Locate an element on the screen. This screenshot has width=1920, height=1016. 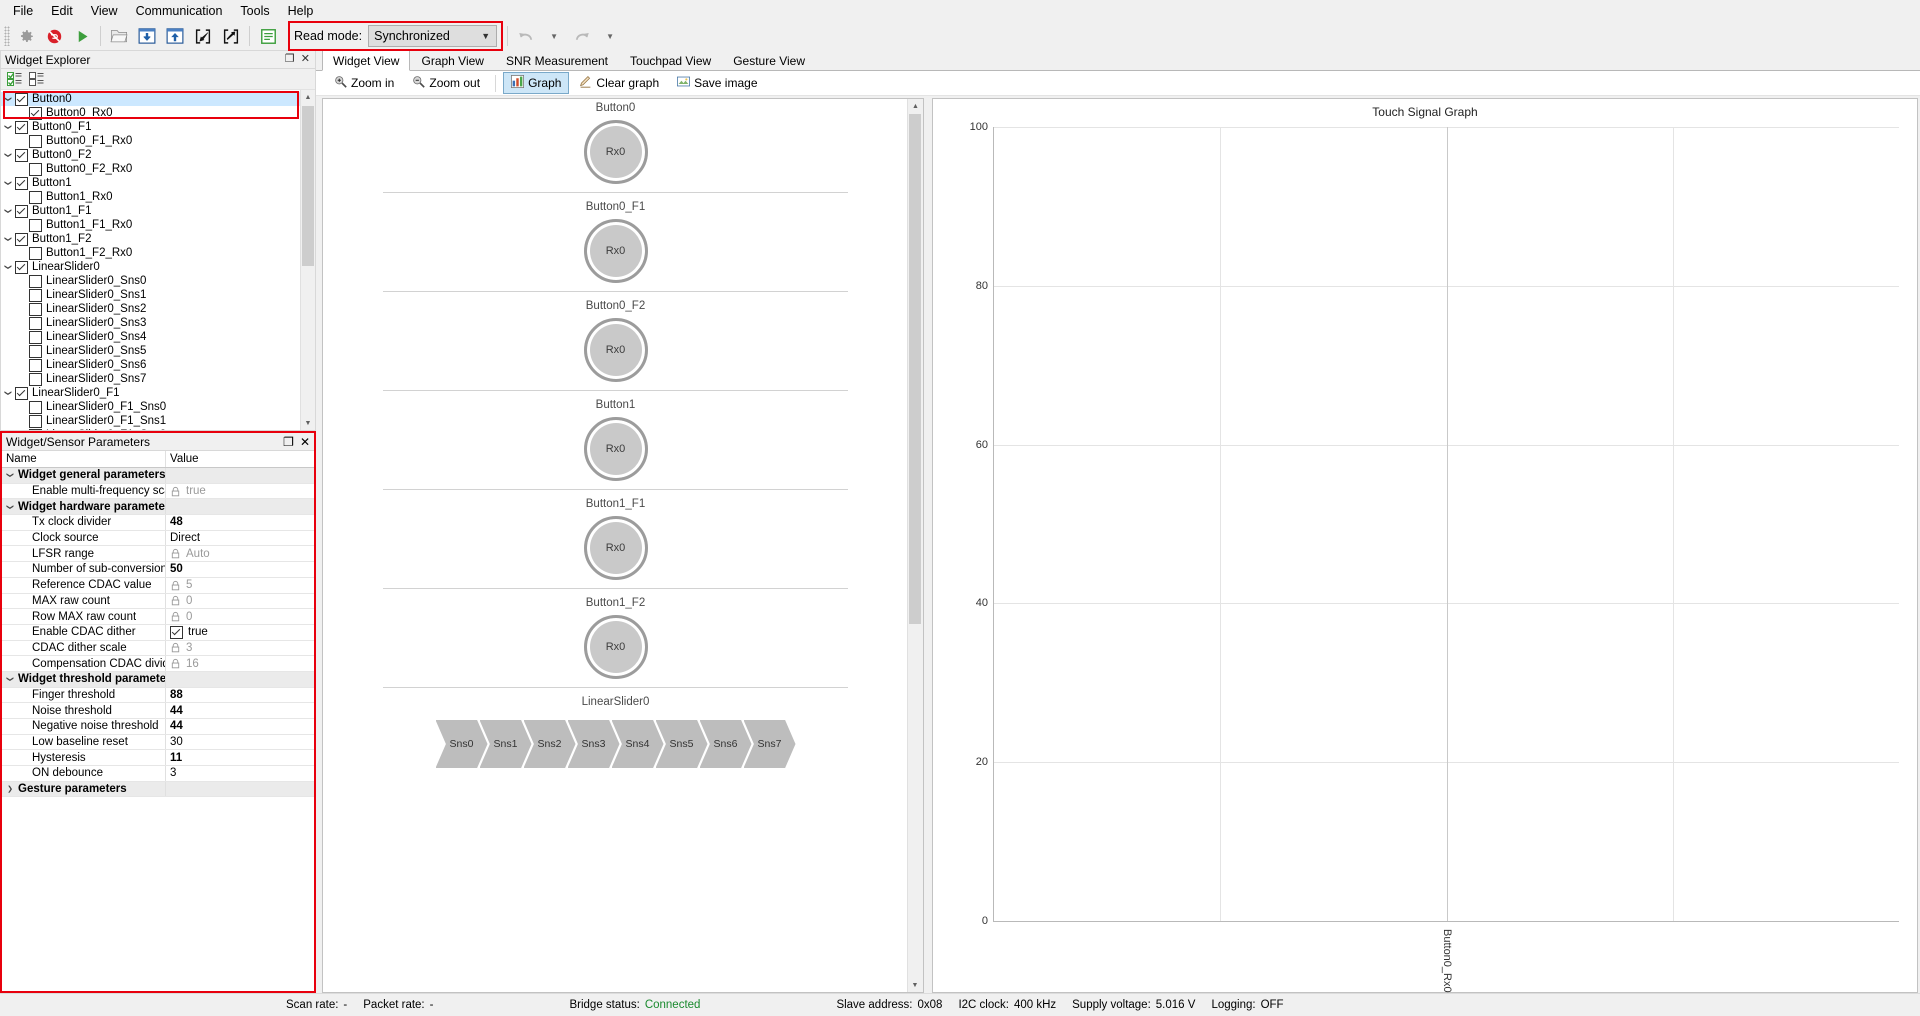
parameter-checkbox is located at coordinates (176, 632).